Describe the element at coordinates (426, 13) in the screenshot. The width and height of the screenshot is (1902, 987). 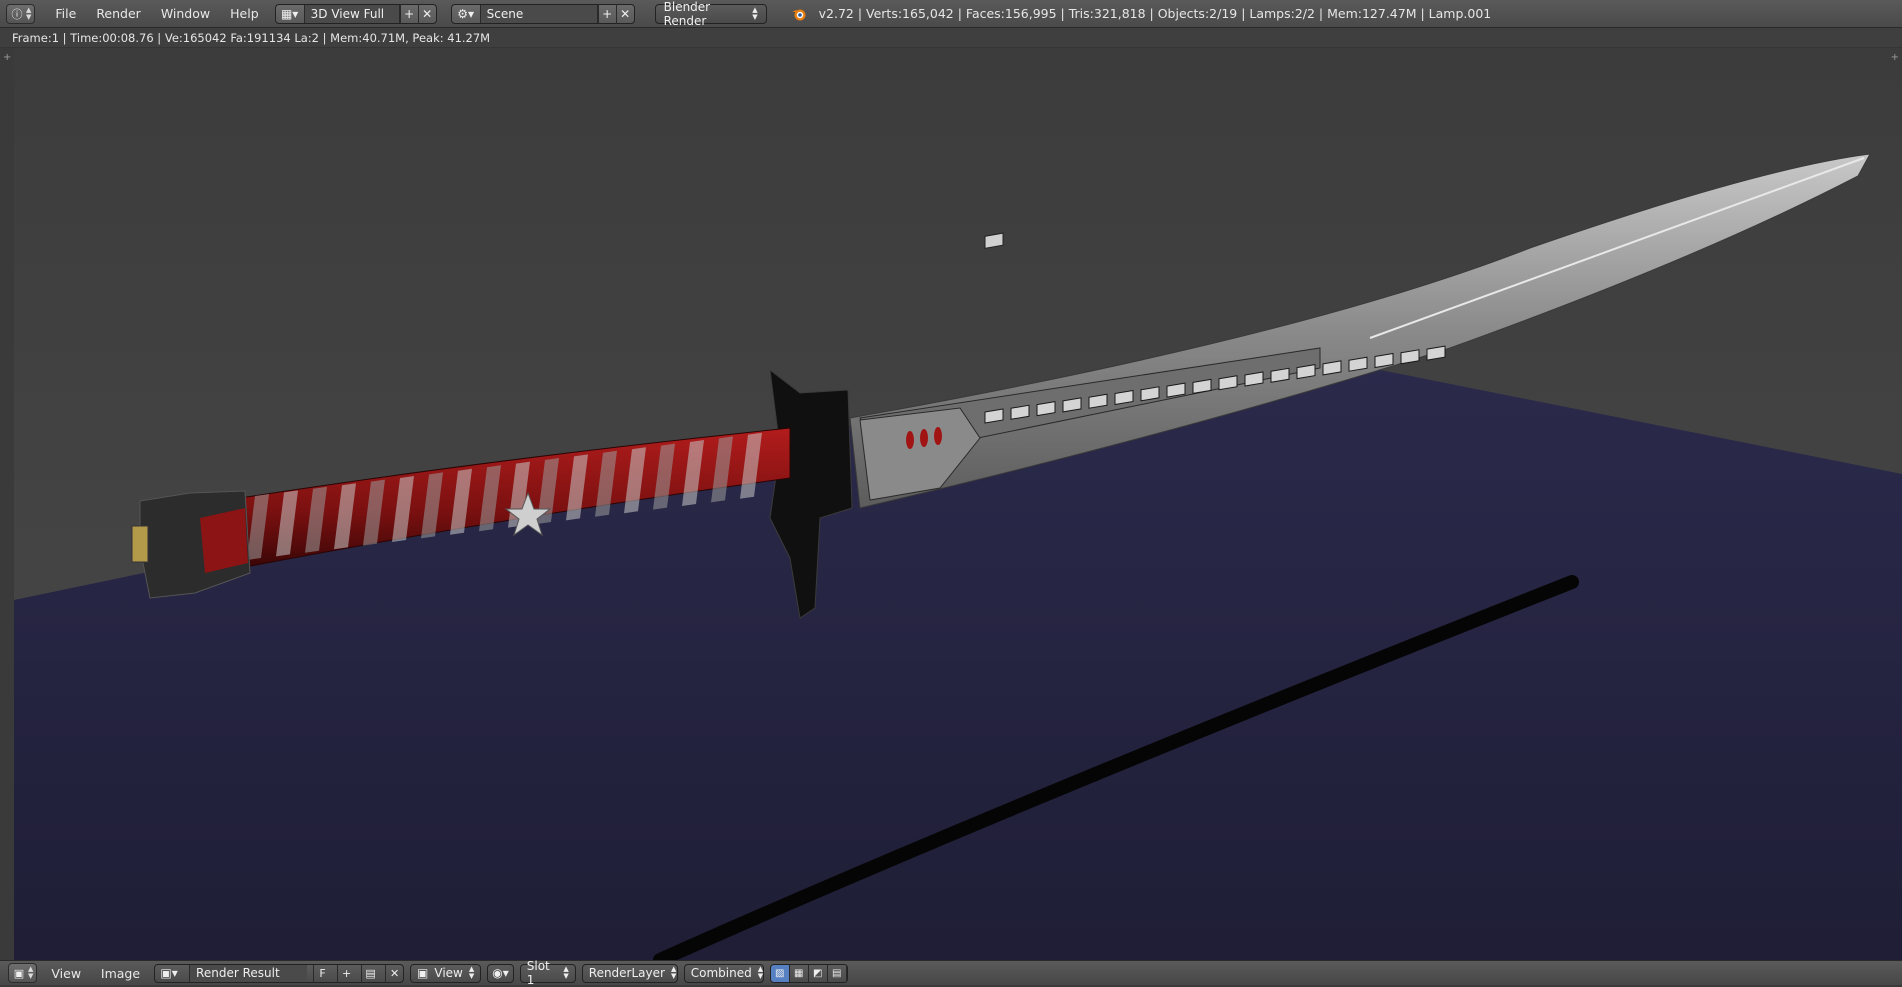
I see `remove-layout-button: ✕` at that location.